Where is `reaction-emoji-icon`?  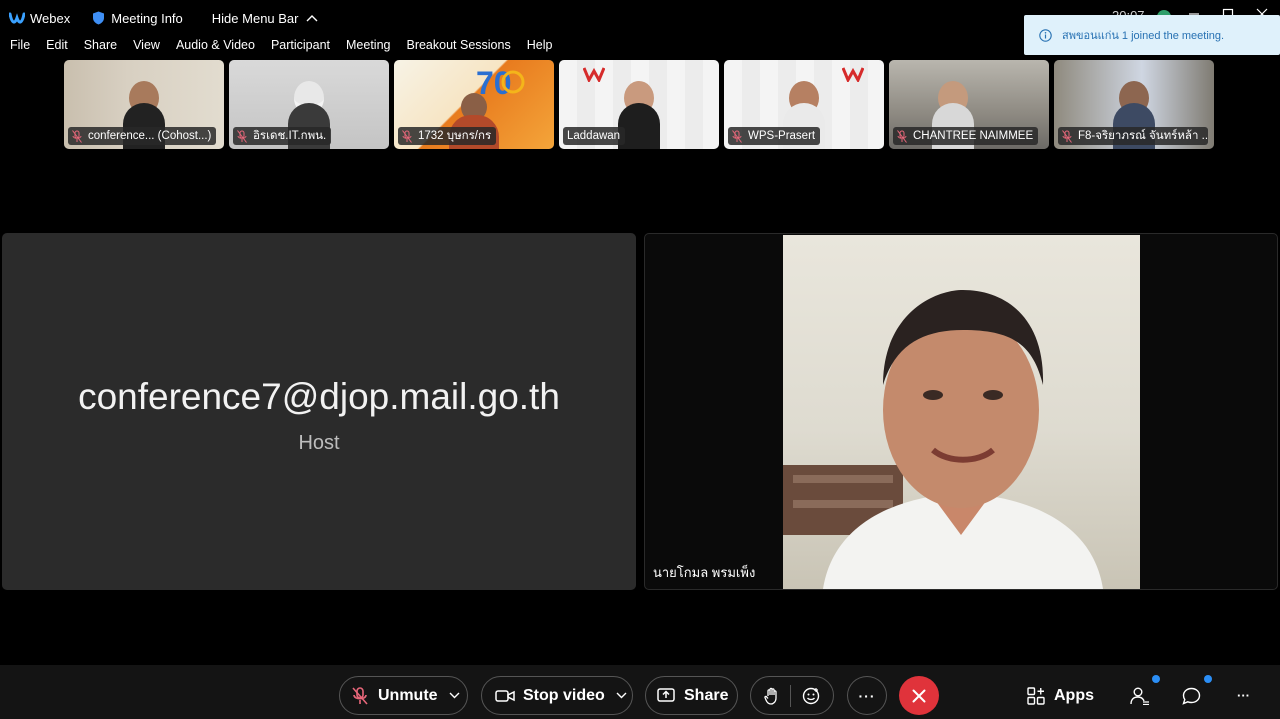
reaction-emoji-icon is located at coordinates (811, 696).